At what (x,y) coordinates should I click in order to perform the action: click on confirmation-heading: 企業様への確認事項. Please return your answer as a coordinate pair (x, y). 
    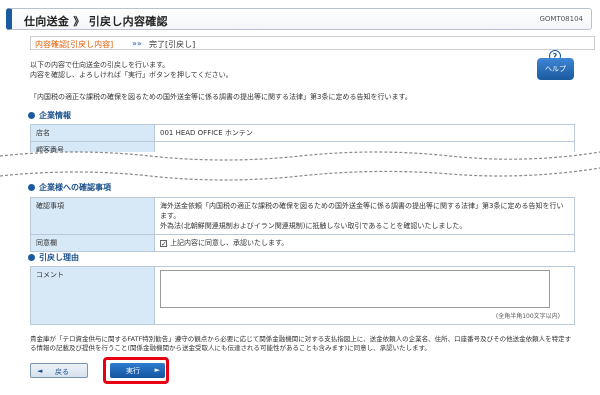
    Looking at the image, I should click on (69, 187).